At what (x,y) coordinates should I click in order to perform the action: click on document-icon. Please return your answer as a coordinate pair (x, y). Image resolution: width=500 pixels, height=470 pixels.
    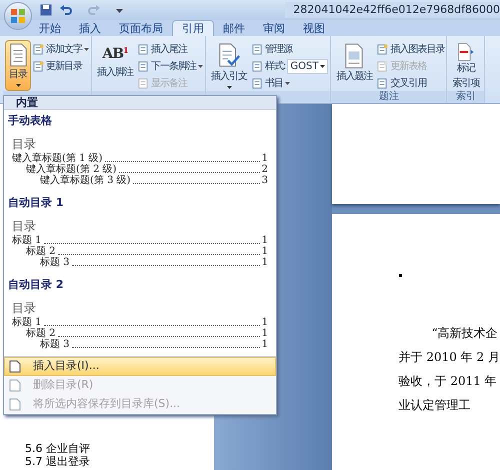
    Looking at the image, I should click on (18, 55).